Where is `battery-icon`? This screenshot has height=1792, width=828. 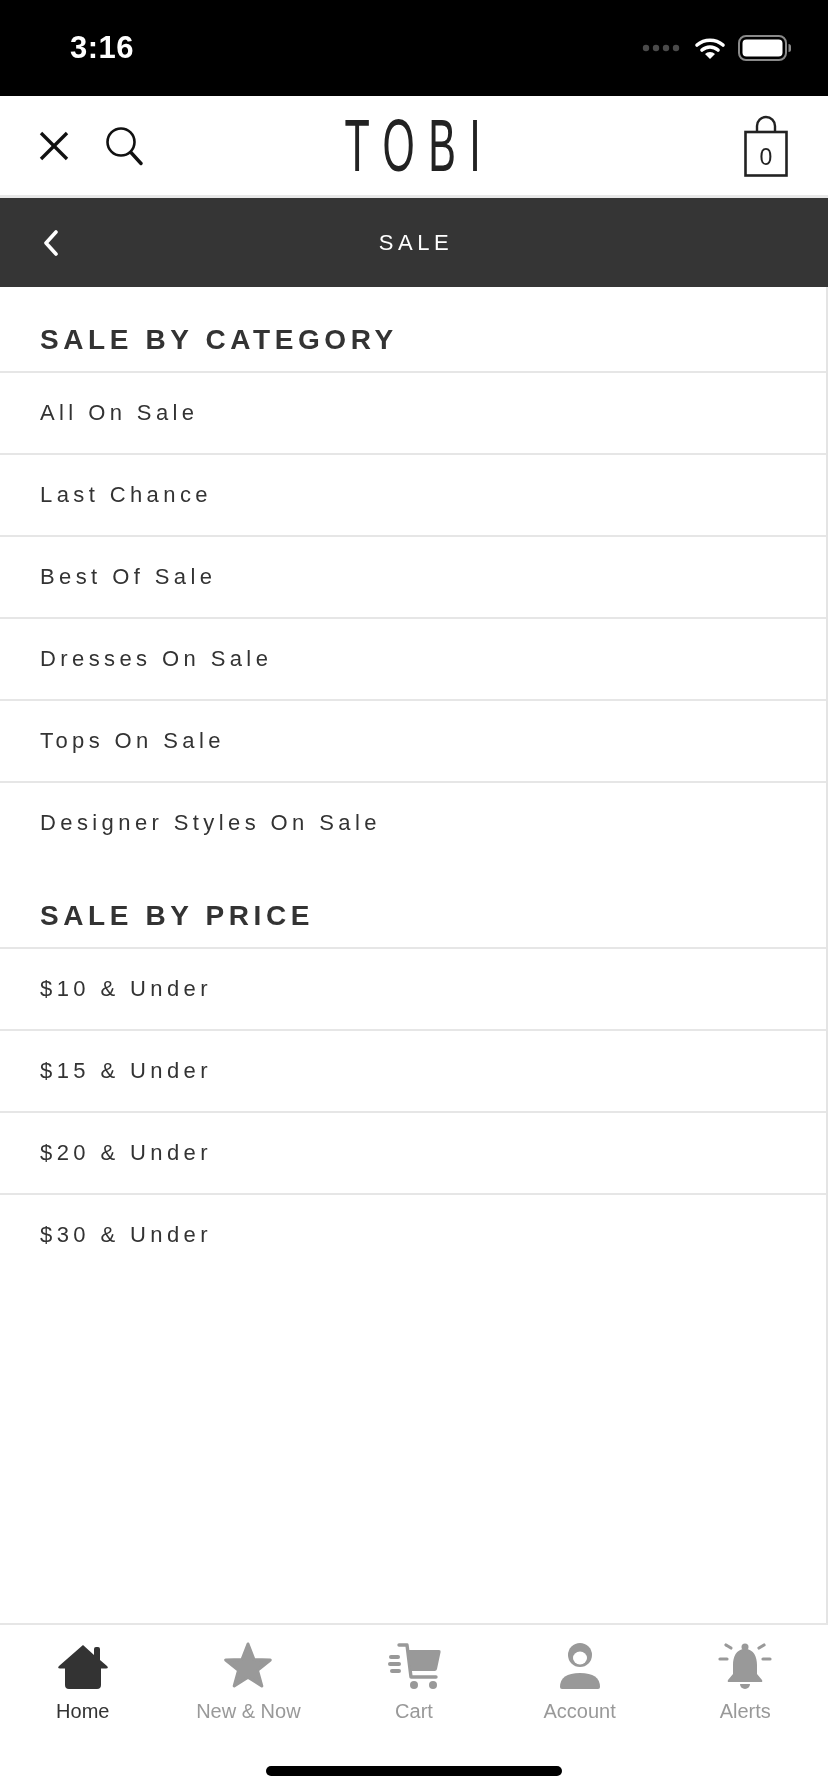
battery-icon is located at coordinates (765, 48).